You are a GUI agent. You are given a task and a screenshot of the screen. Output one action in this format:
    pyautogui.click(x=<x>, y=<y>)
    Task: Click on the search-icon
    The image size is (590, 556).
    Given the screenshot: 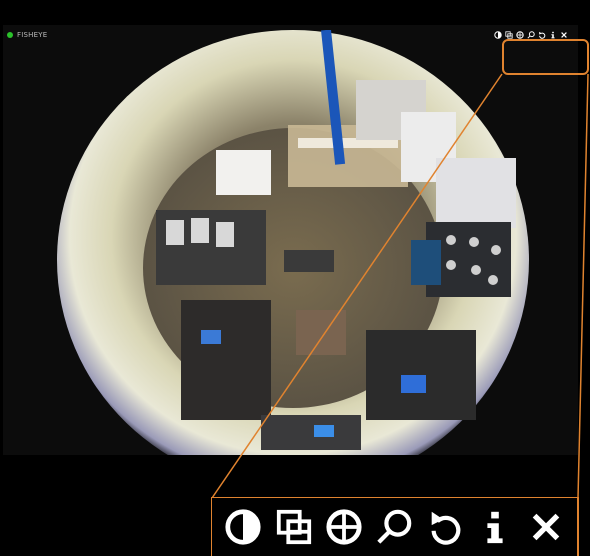 What is the action you would take?
    pyautogui.click(x=394, y=526)
    